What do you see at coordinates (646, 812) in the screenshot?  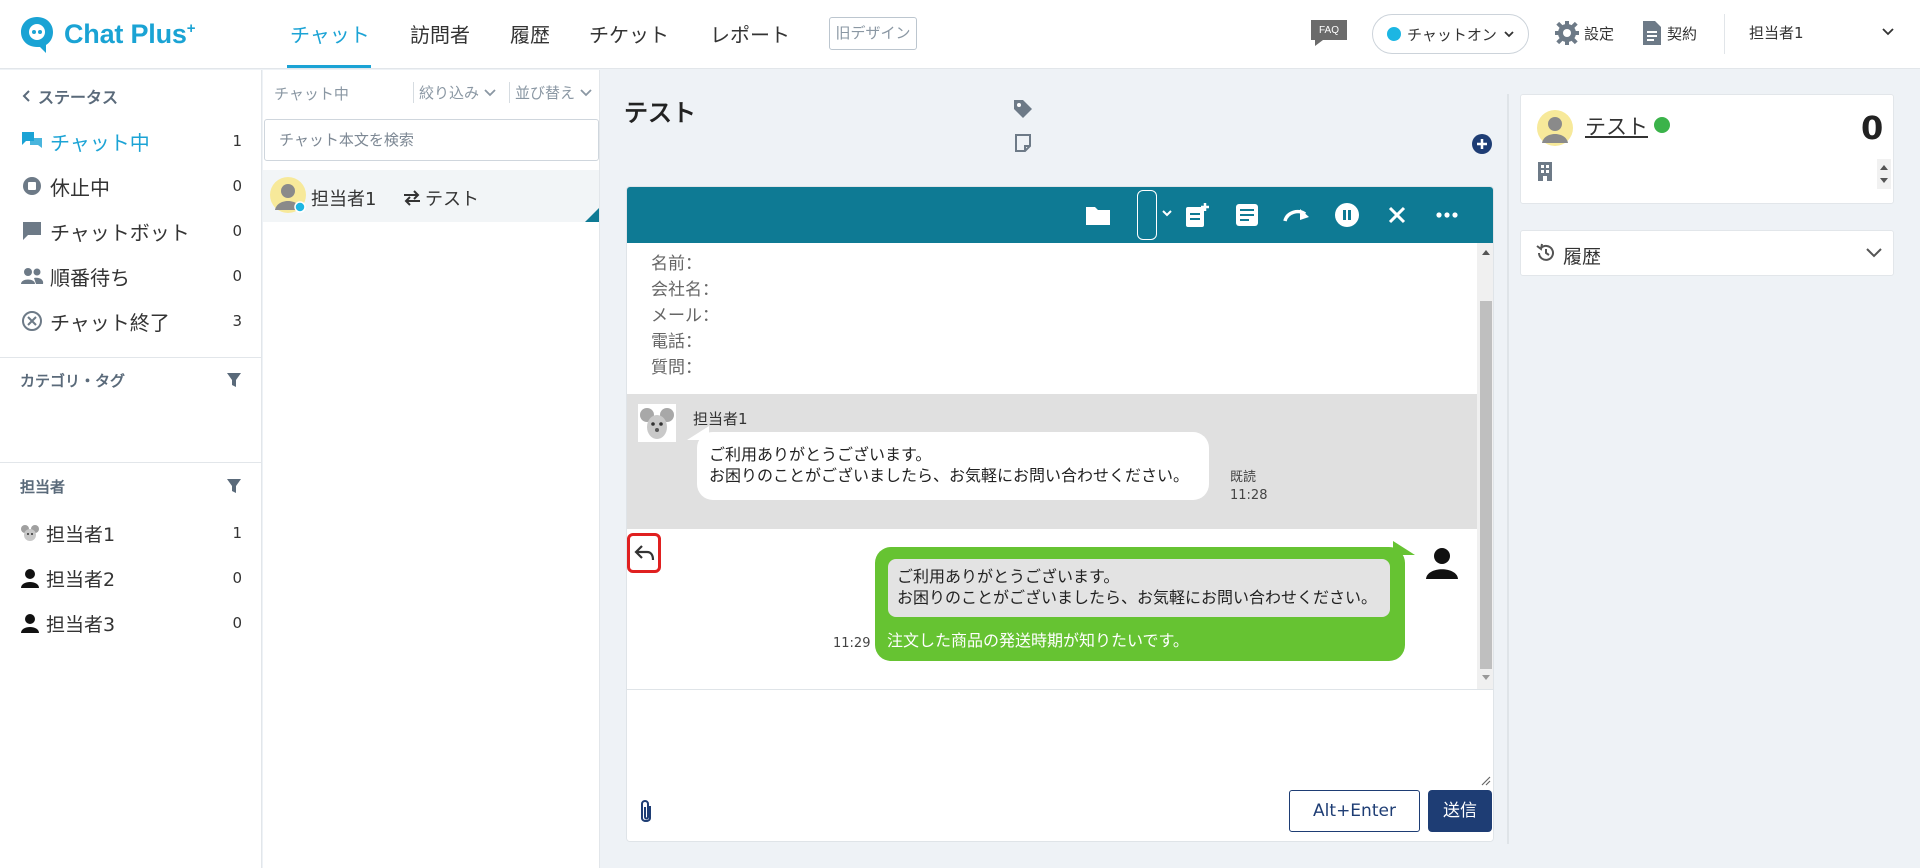 I see `paperclip-icon` at bounding box center [646, 812].